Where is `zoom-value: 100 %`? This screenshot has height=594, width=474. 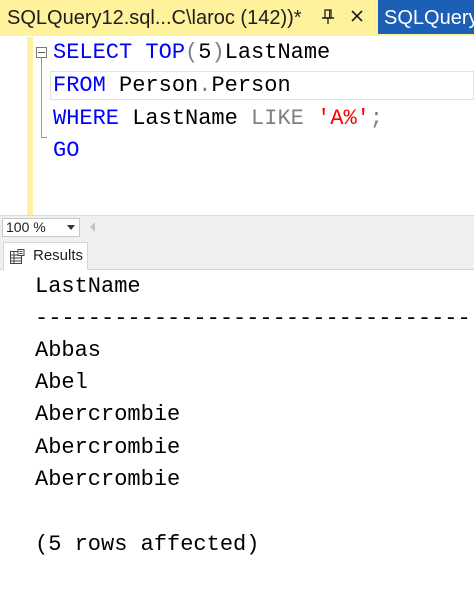
zoom-value: 100 % is located at coordinates (26, 227).